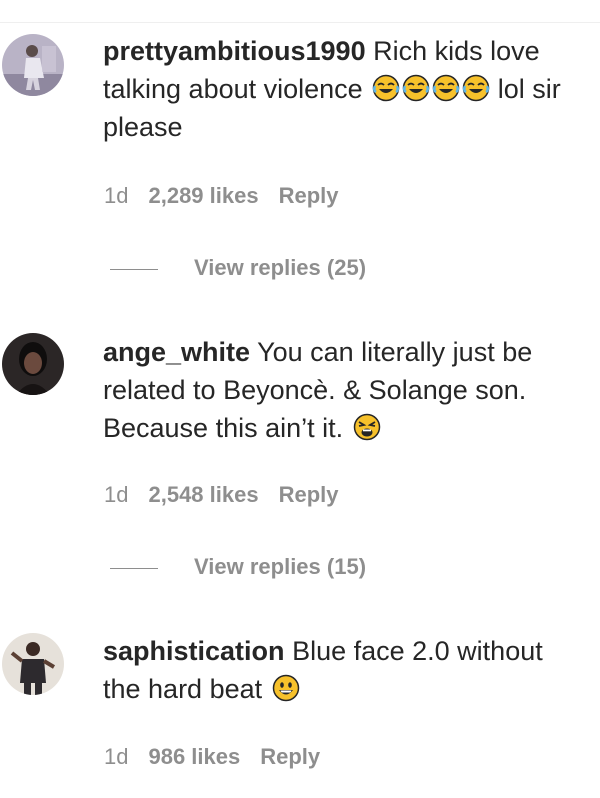 This screenshot has width=600, height=798. I want to click on comment-meta: 1d 2,289 likes Reply, so click(231, 196).